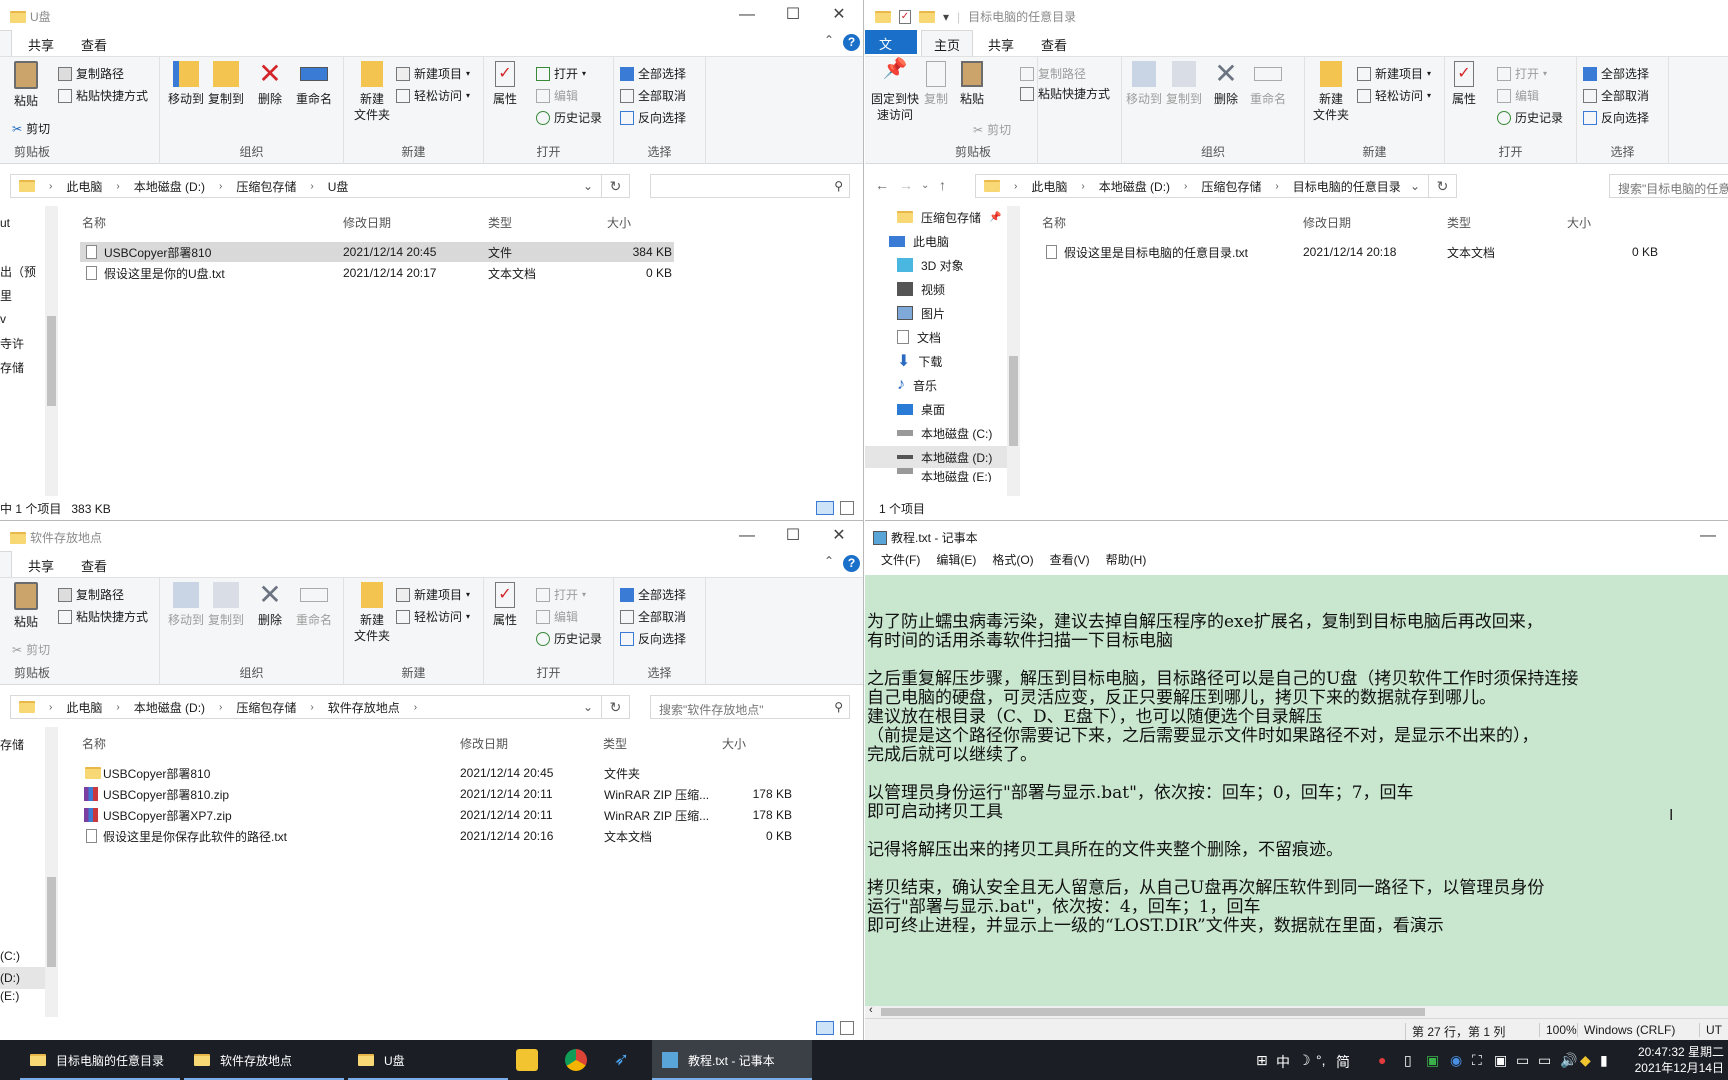  I want to click on nav-item-pictures: 图片, so click(921, 313).